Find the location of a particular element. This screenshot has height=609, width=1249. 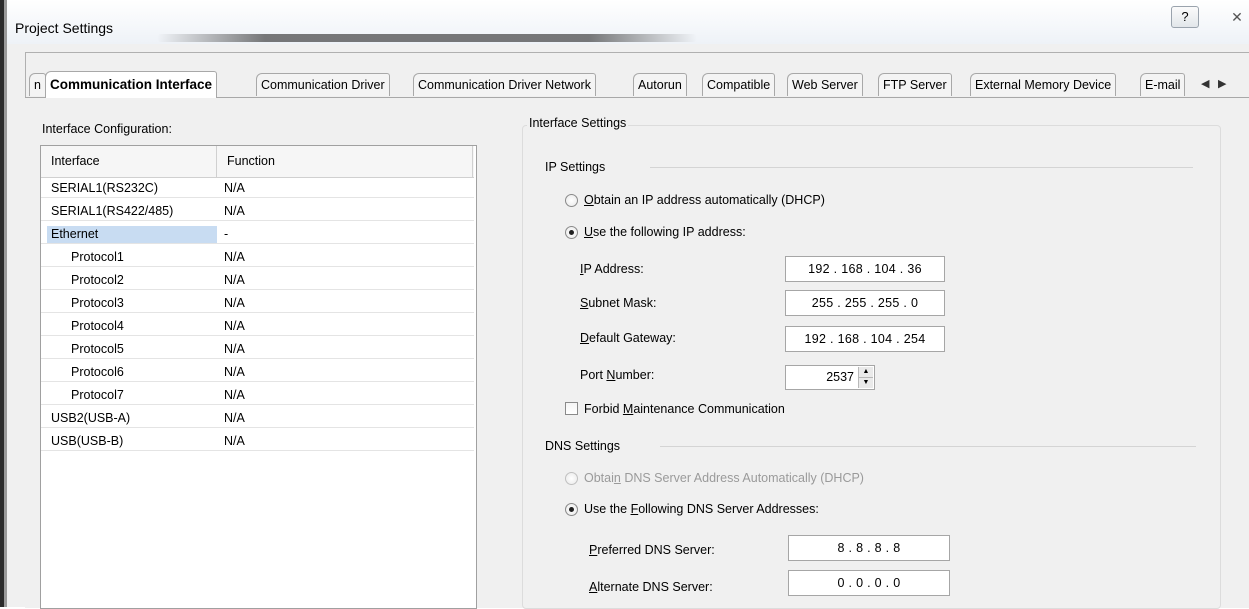

list-row: Protocol4 N/A is located at coordinates (257, 326).